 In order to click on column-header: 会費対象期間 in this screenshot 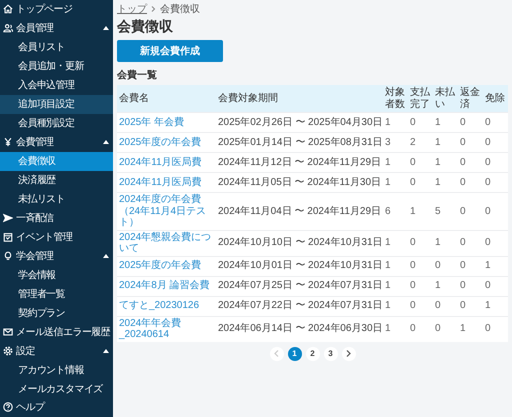, I will do `click(299, 98)`.